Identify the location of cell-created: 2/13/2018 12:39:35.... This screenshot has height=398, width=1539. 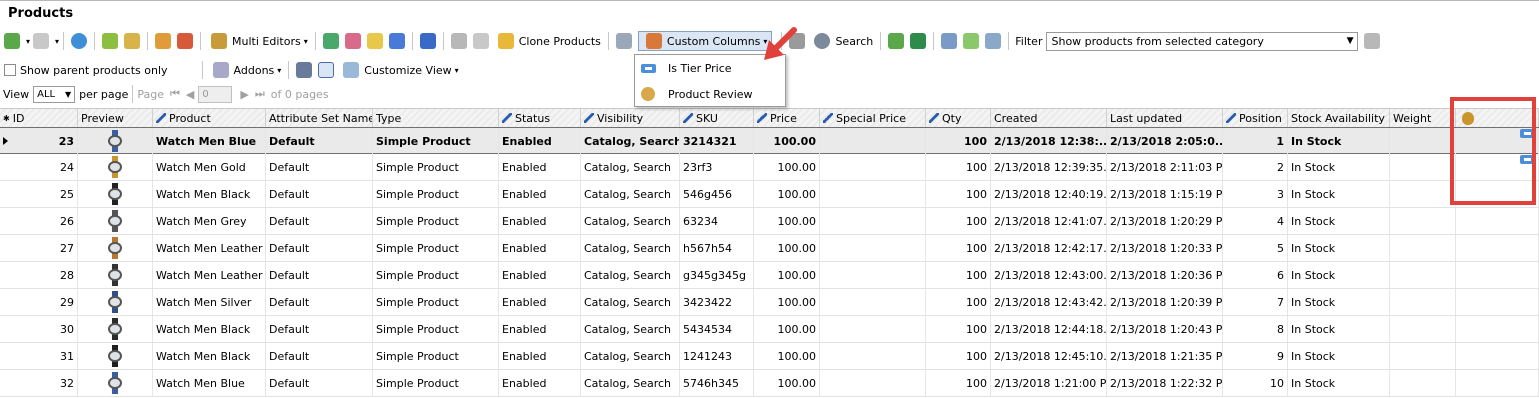
(1049, 167).